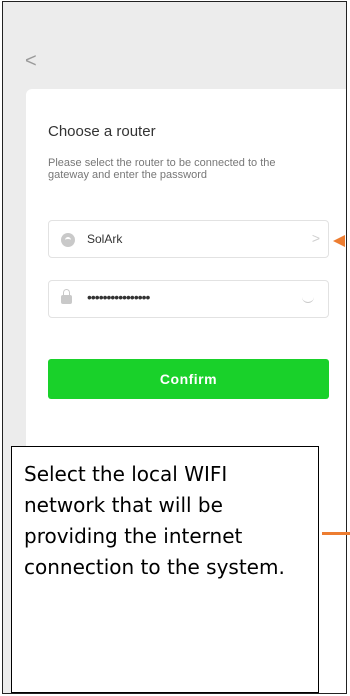 This screenshot has height=696, width=350. Describe the element at coordinates (308, 299) in the screenshot. I see `eye-closed-icon` at that location.